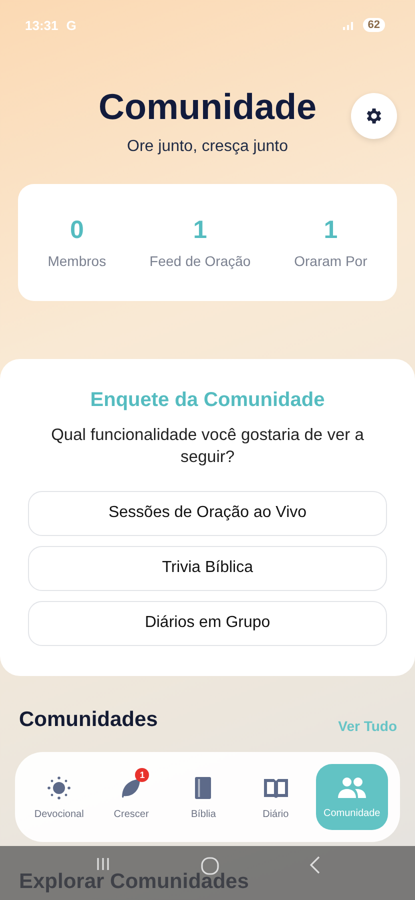 The height and width of the screenshot is (900, 415). What do you see at coordinates (102, 864) in the screenshot?
I see `recent-apps-icon` at bounding box center [102, 864].